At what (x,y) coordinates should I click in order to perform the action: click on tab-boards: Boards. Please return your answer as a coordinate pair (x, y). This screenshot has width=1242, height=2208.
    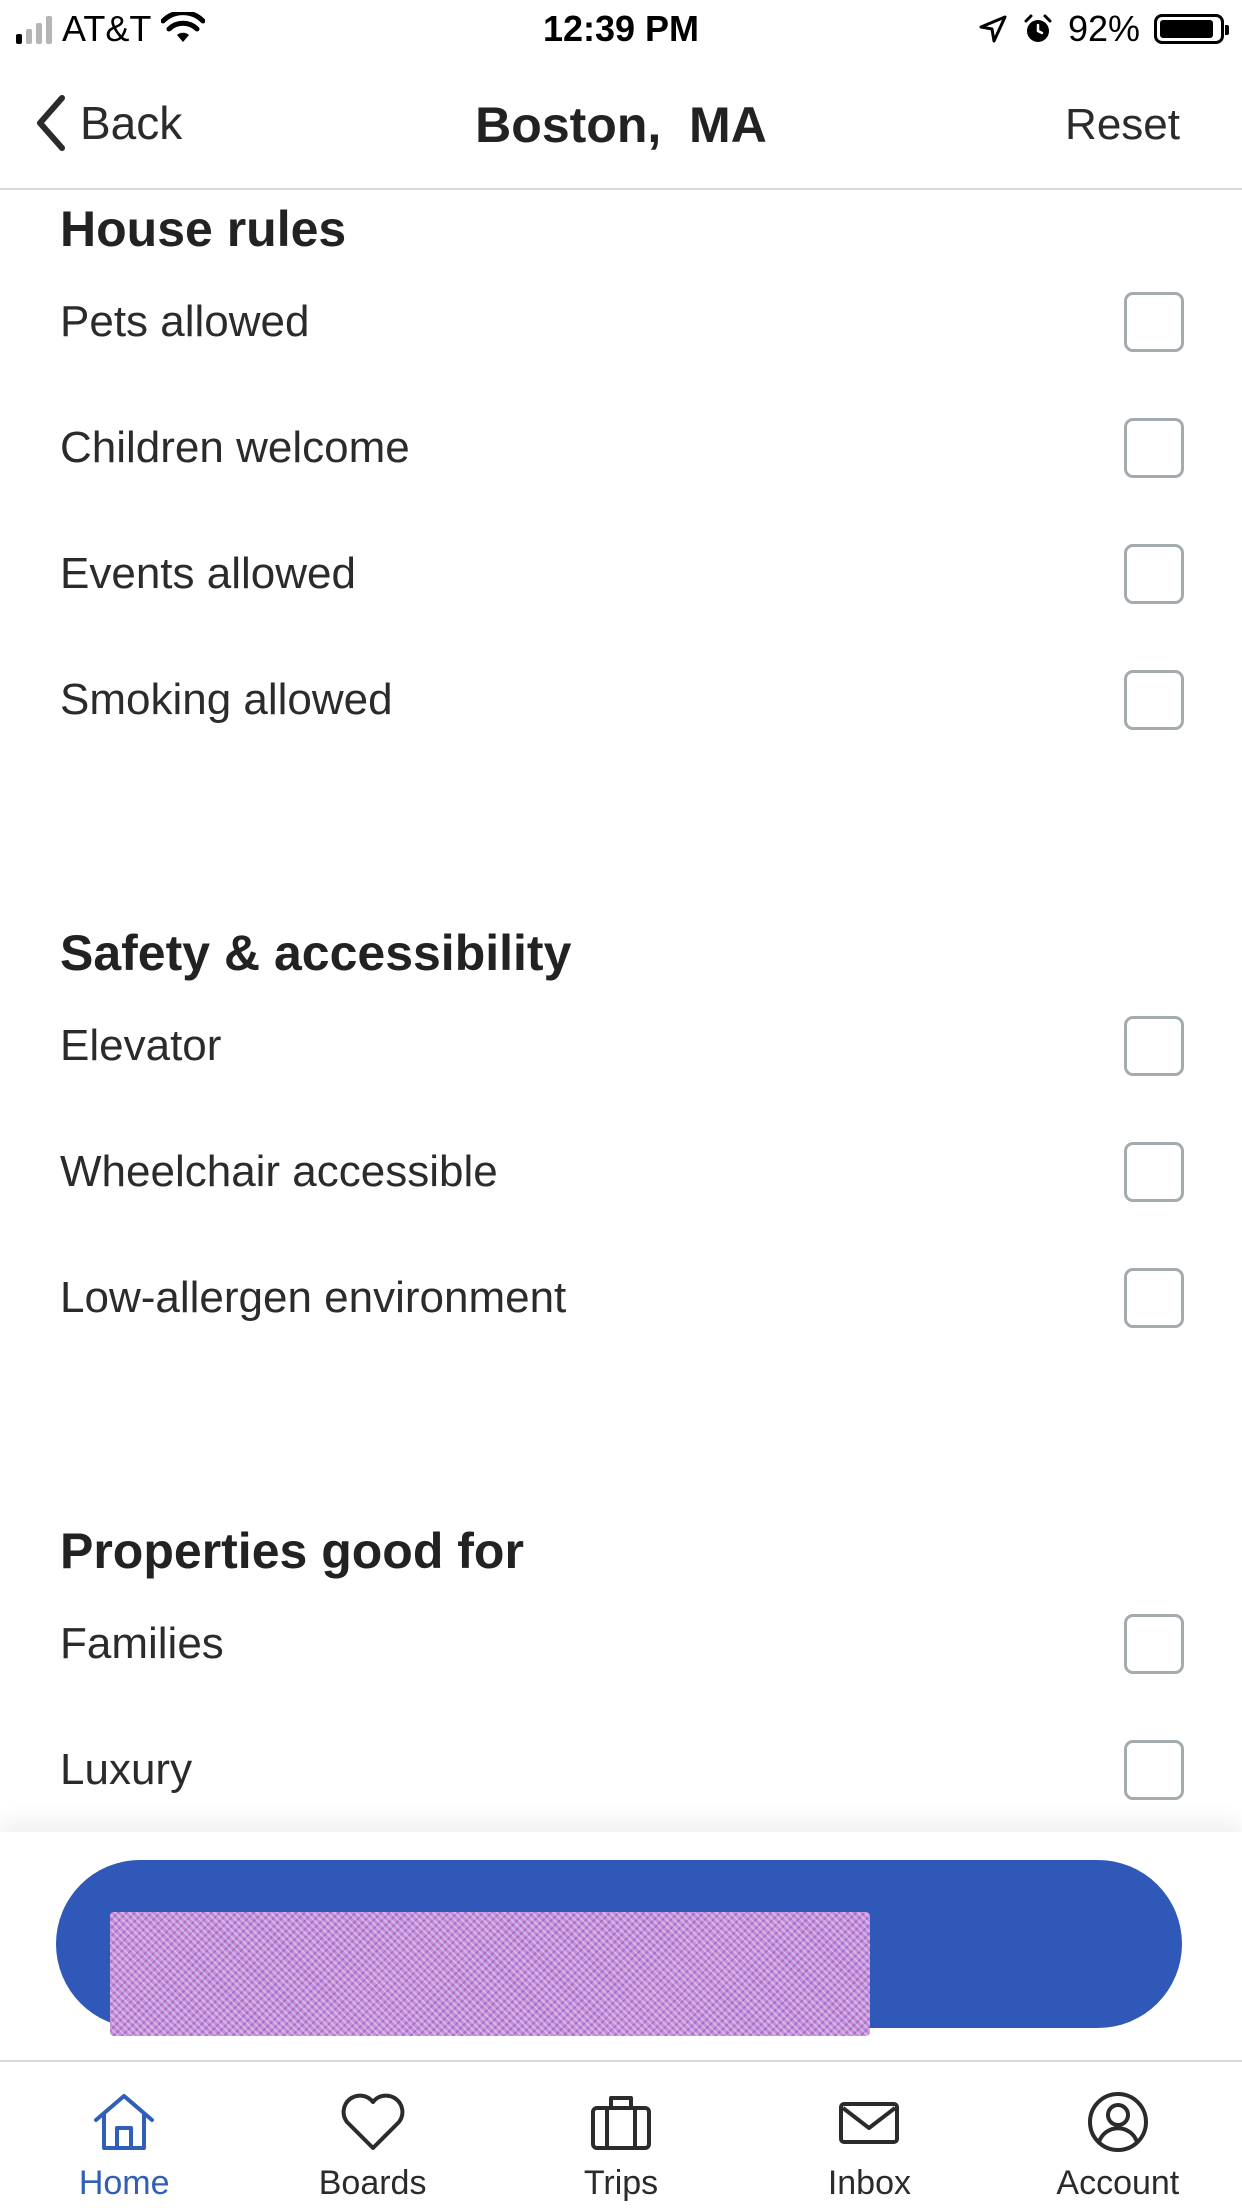
    Looking at the image, I should click on (372, 2135).